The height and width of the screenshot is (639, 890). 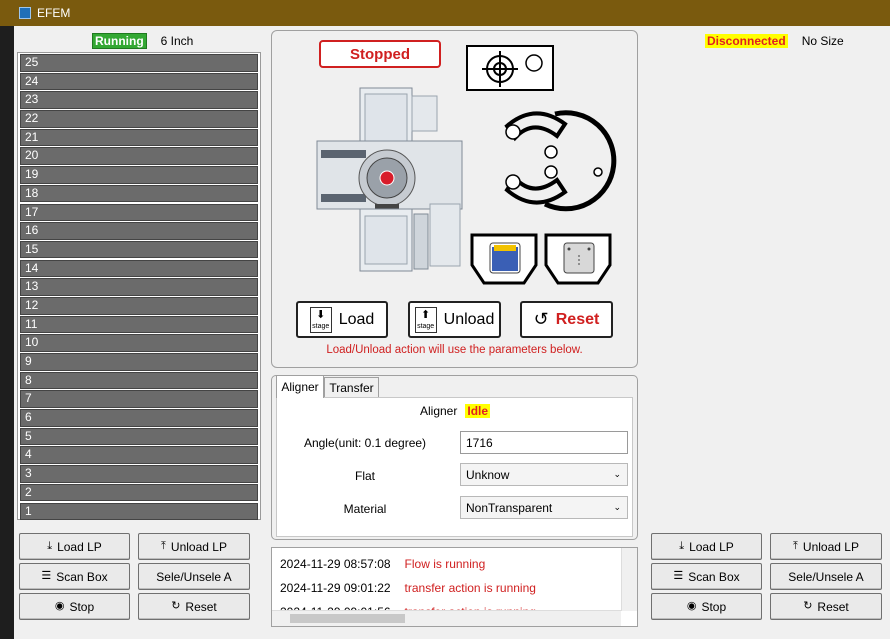 I want to click on material-label: Material, so click(x=365, y=509).